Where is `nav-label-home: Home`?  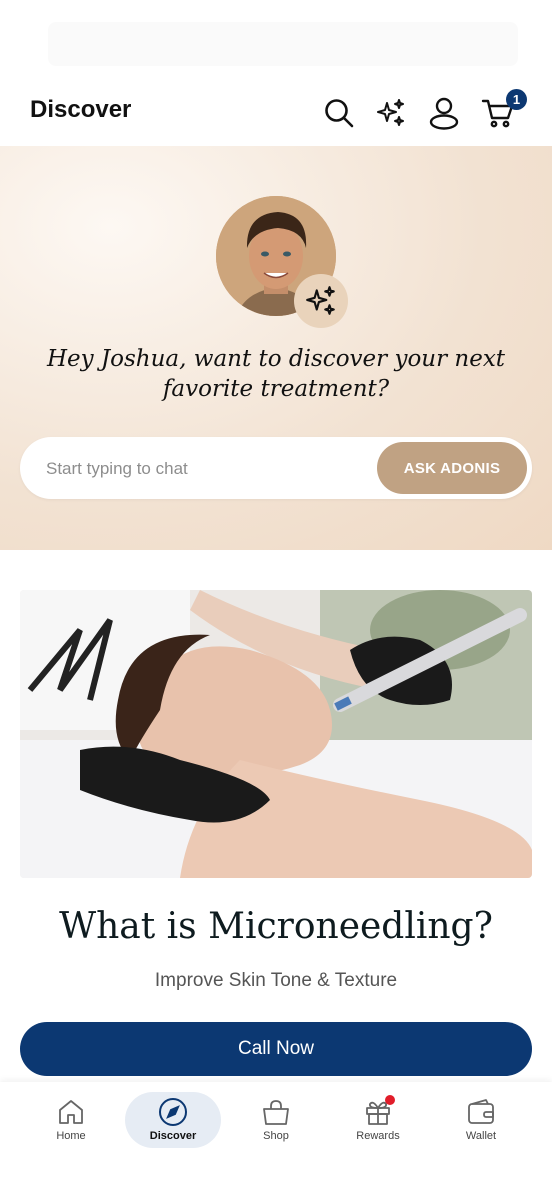 nav-label-home: Home is located at coordinates (71, 1136).